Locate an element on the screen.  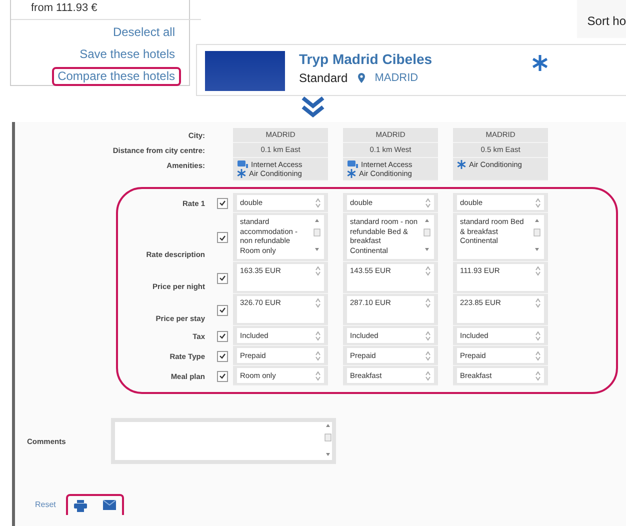
print-icon is located at coordinates (80, 506).